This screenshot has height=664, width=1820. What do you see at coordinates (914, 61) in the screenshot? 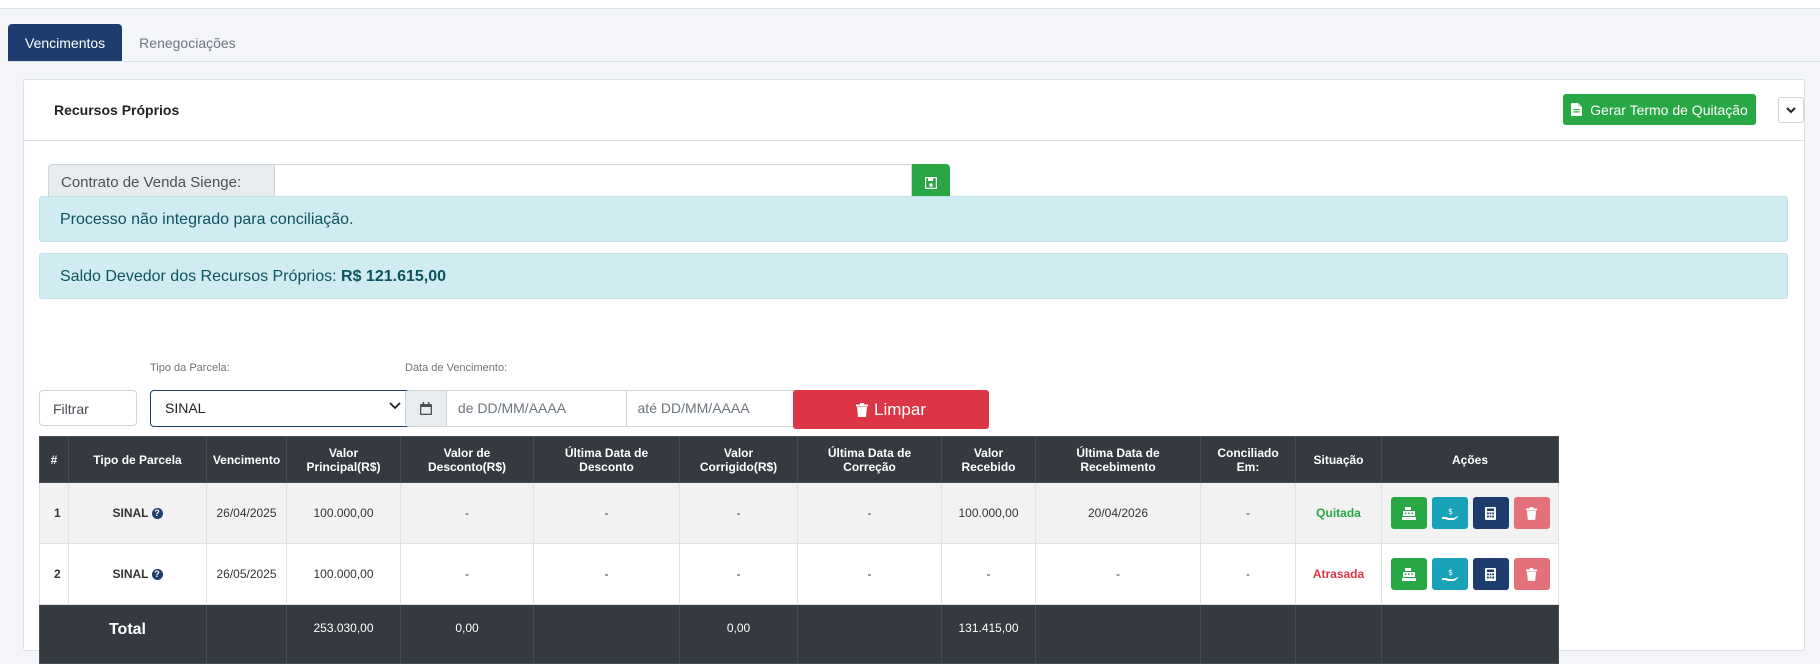
I see `tab-divider` at bounding box center [914, 61].